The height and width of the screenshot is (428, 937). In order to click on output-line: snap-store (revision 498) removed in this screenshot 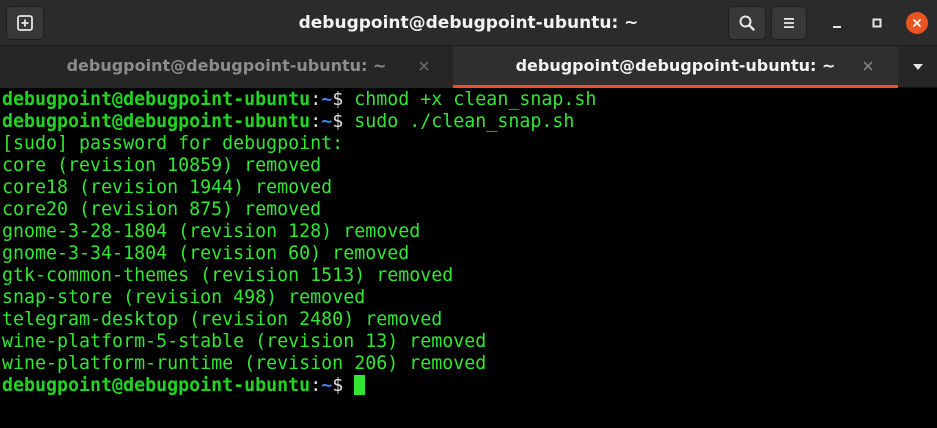, I will do `click(184, 297)`.